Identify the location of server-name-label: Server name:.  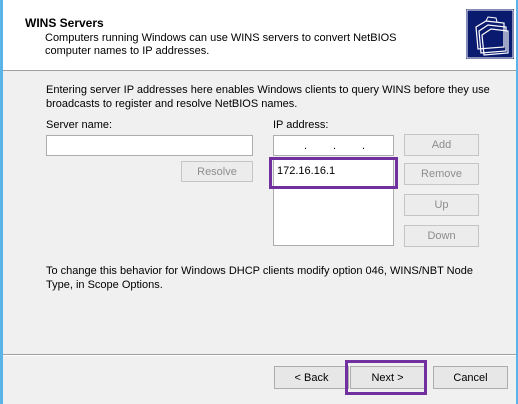
(79, 125).